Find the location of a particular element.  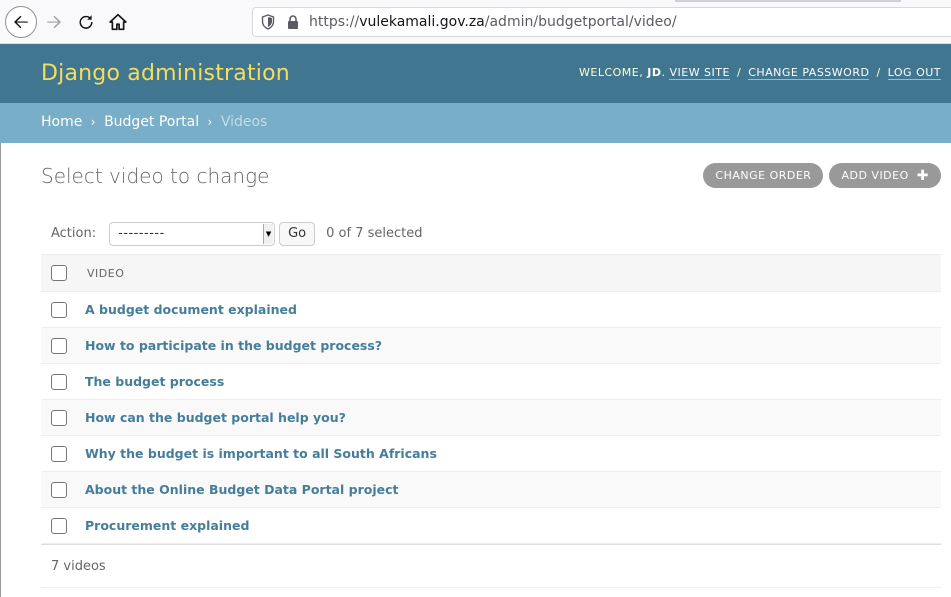

home-icon is located at coordinates (118, 22).